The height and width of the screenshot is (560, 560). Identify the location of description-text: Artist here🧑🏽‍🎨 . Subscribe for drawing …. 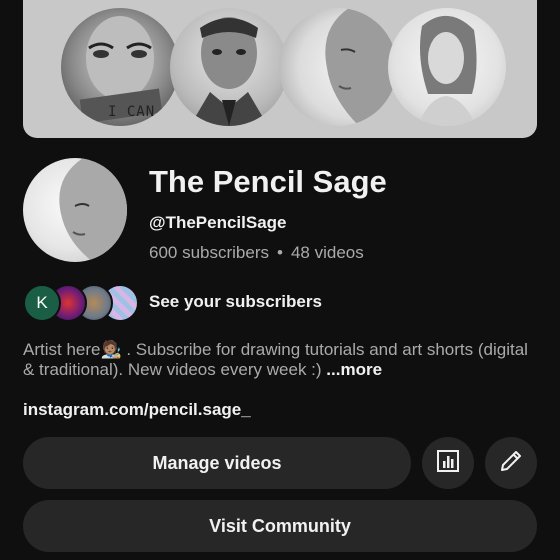
(275, 359).